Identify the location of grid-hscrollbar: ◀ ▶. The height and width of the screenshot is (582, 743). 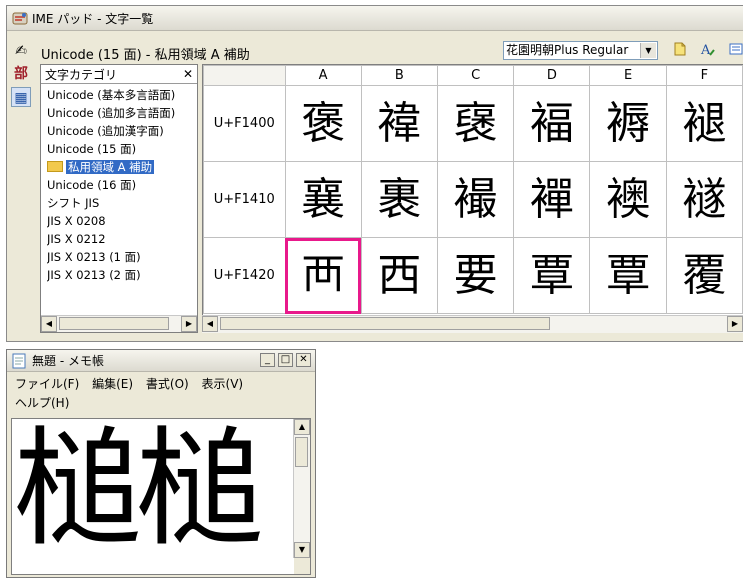
(472, 324).